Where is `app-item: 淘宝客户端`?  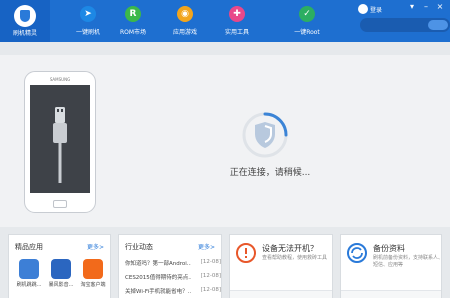 app-item: 淘宝客户端 is located at coordinates (93, 273).